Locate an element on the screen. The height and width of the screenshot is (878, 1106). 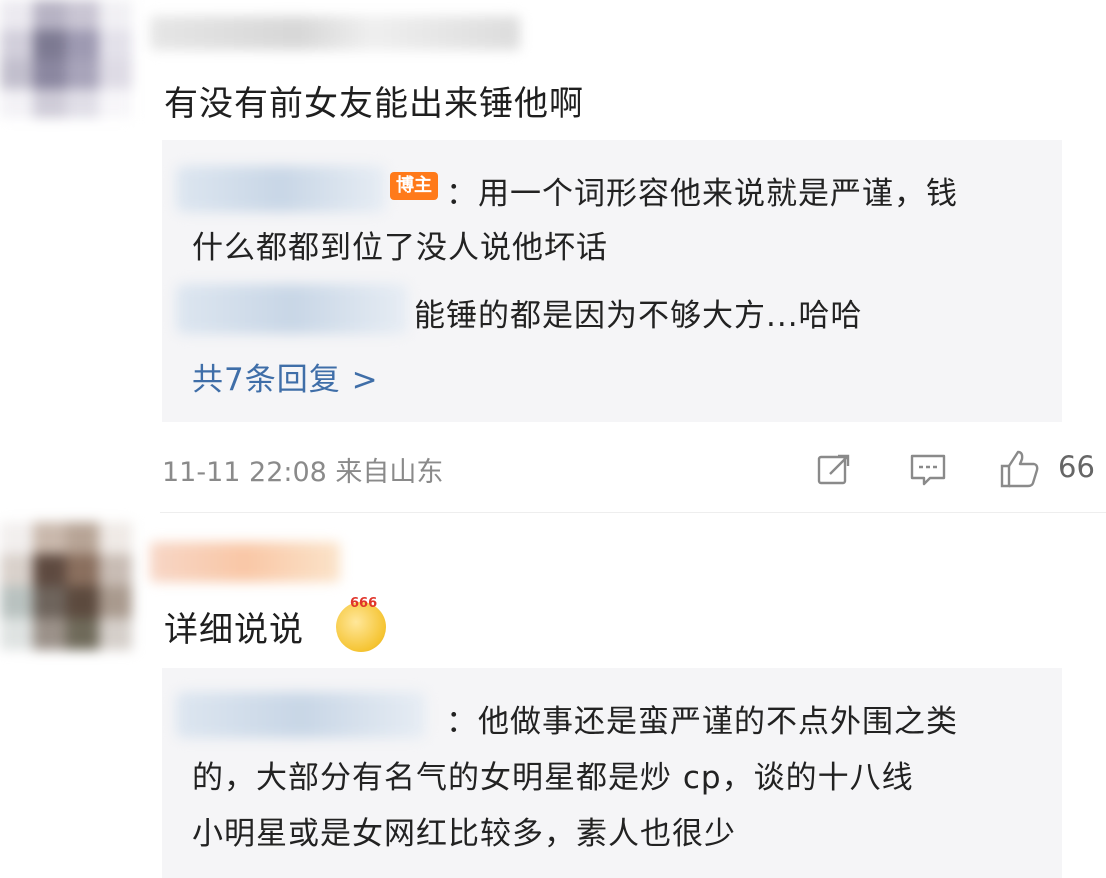
share-icon is located at coordinates (834, 470).